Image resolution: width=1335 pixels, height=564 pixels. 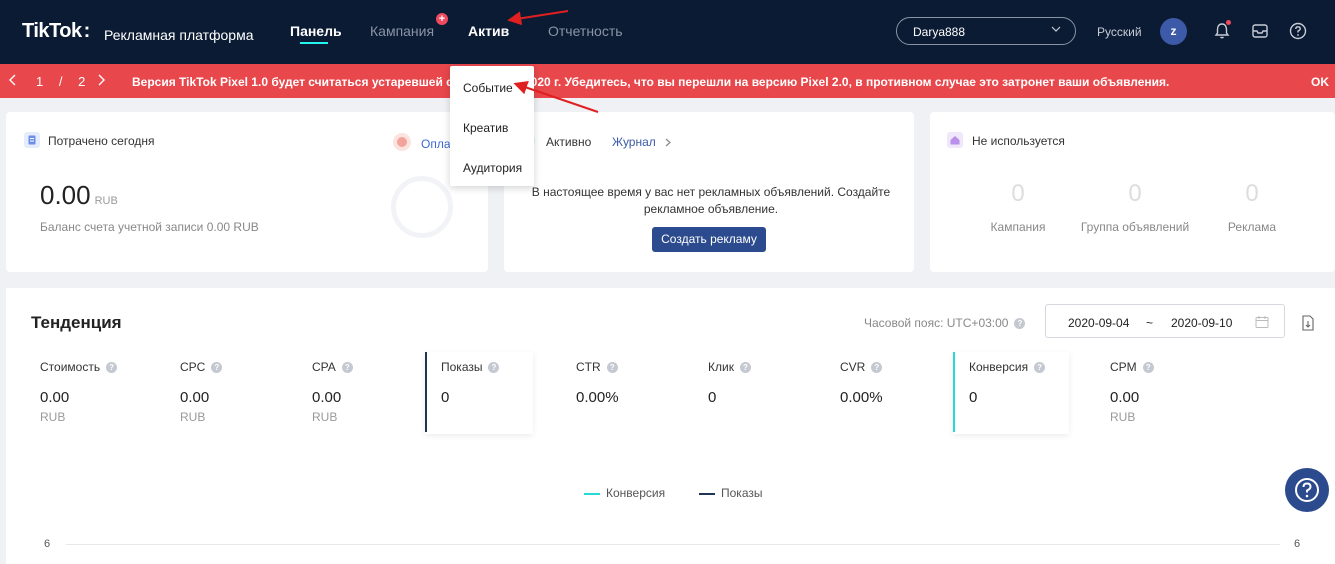 I want to click on nav-active-indicator, so click(x=314, y=43).